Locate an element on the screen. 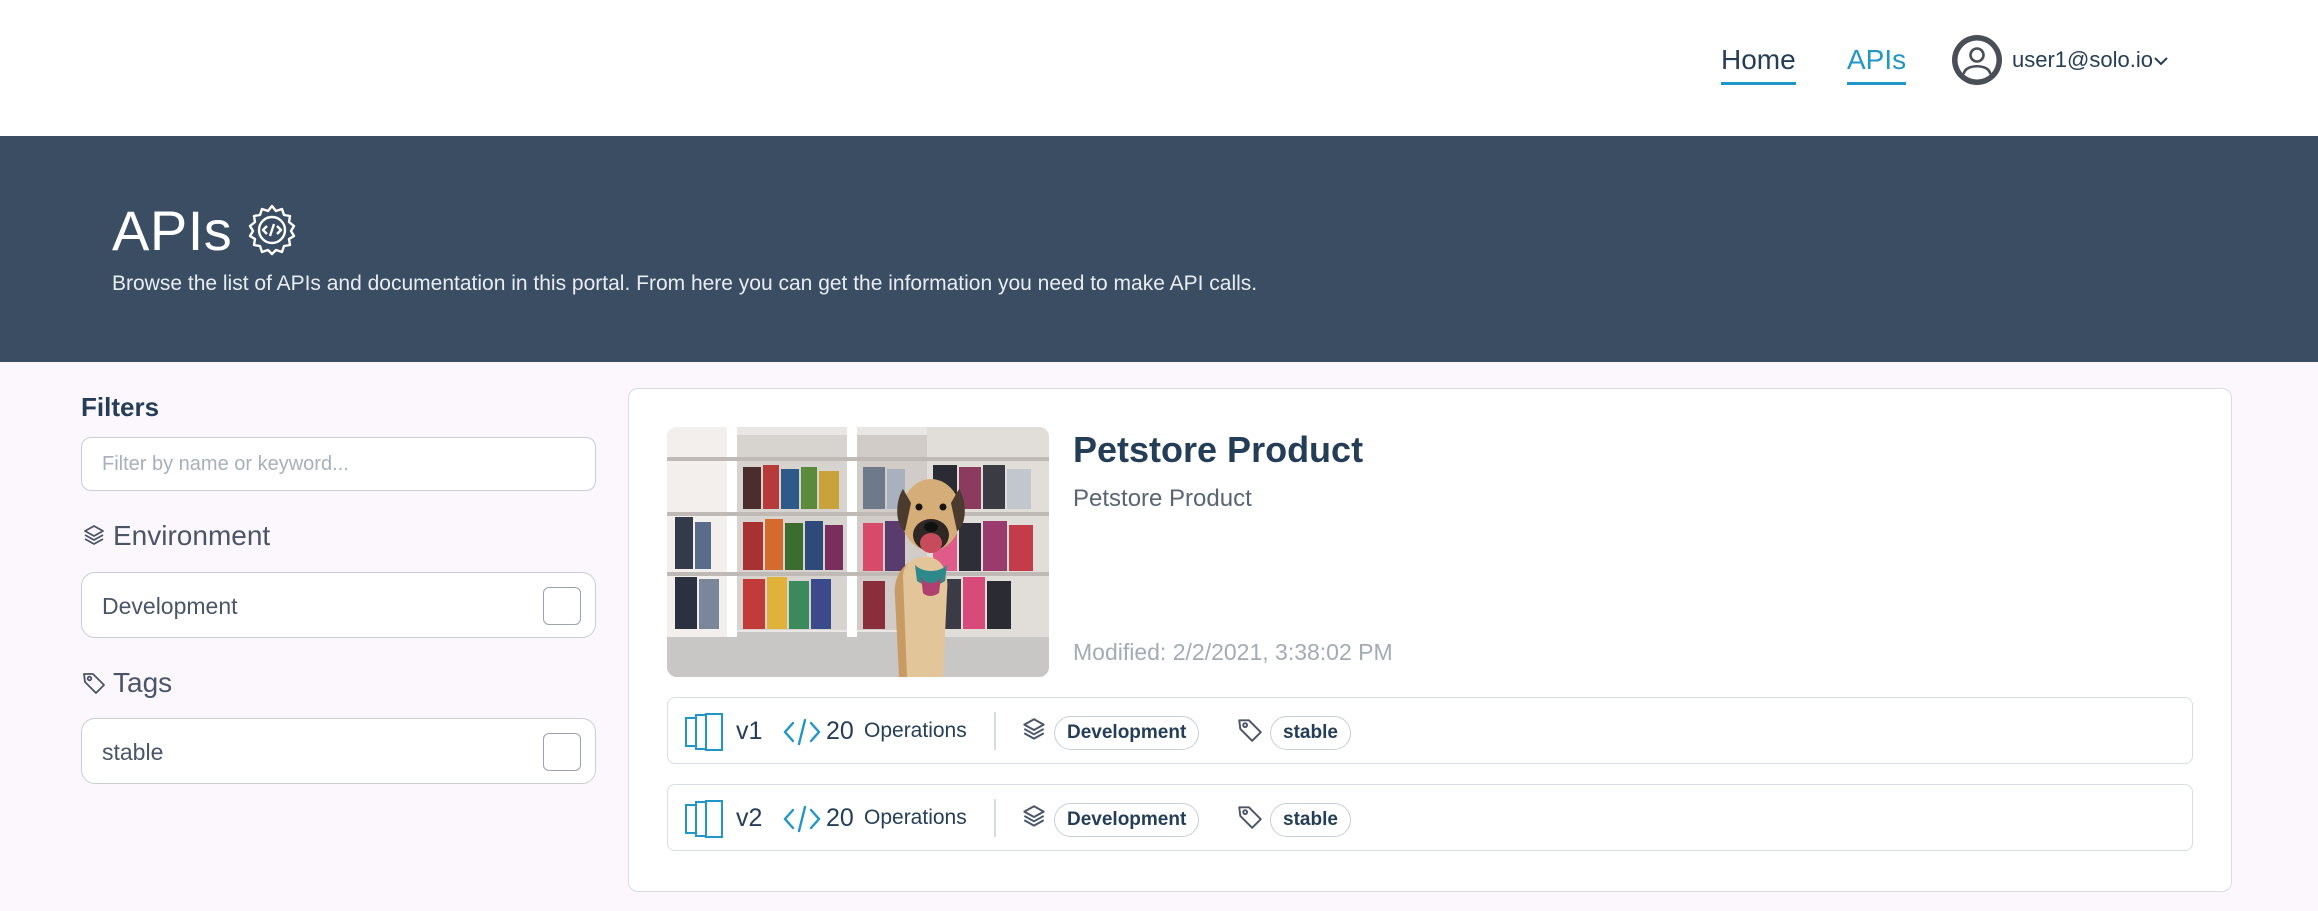 This screenshot has height=911, width=2318. version-label: v1 is located at coordinates (749, 731).